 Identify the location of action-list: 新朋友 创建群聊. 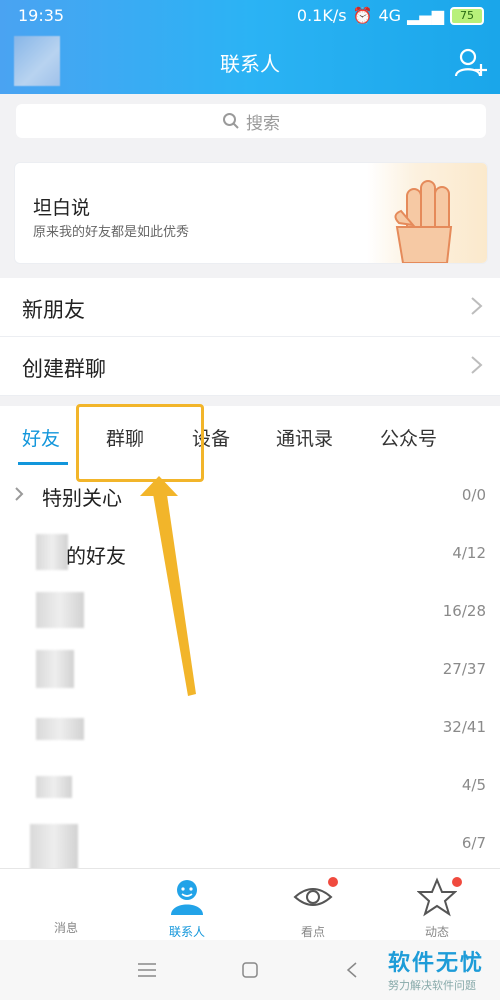
(250, 337).